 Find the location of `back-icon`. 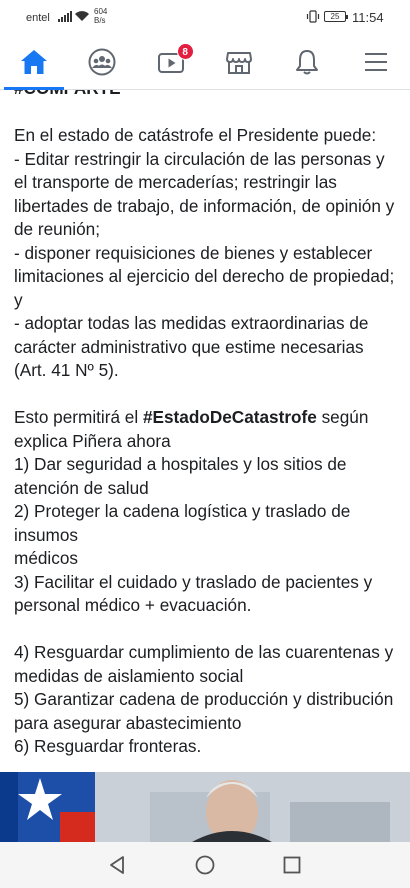

back-icon is located at coordinates (117, 865).